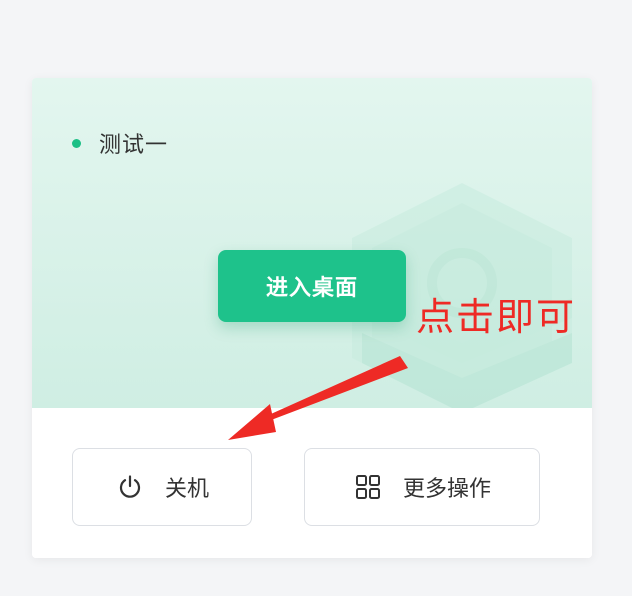 This screenshot has width=632, height=596. What do you see at coordinates (134, 145) in the screenshot?
I see `desktop-name: 测试一` at bounding box center [134, 145].